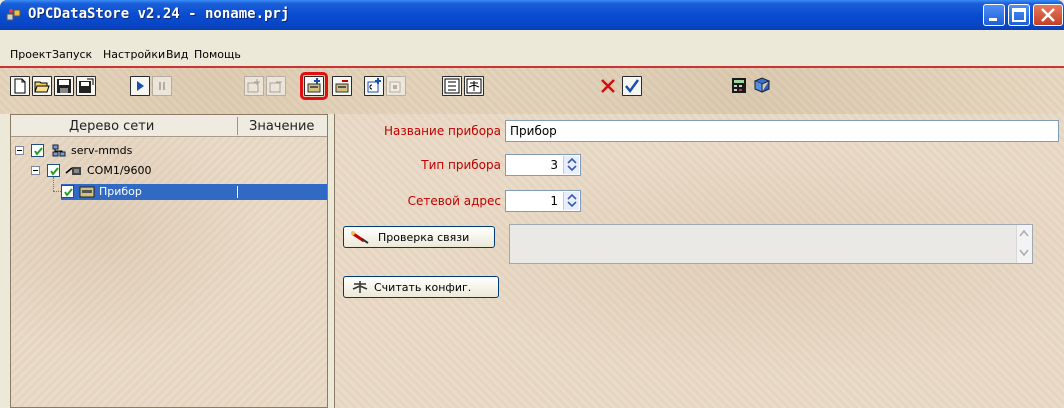 This screenshot has height=408, width=1064. I want to click on help-book-icon, so click(762, 85).